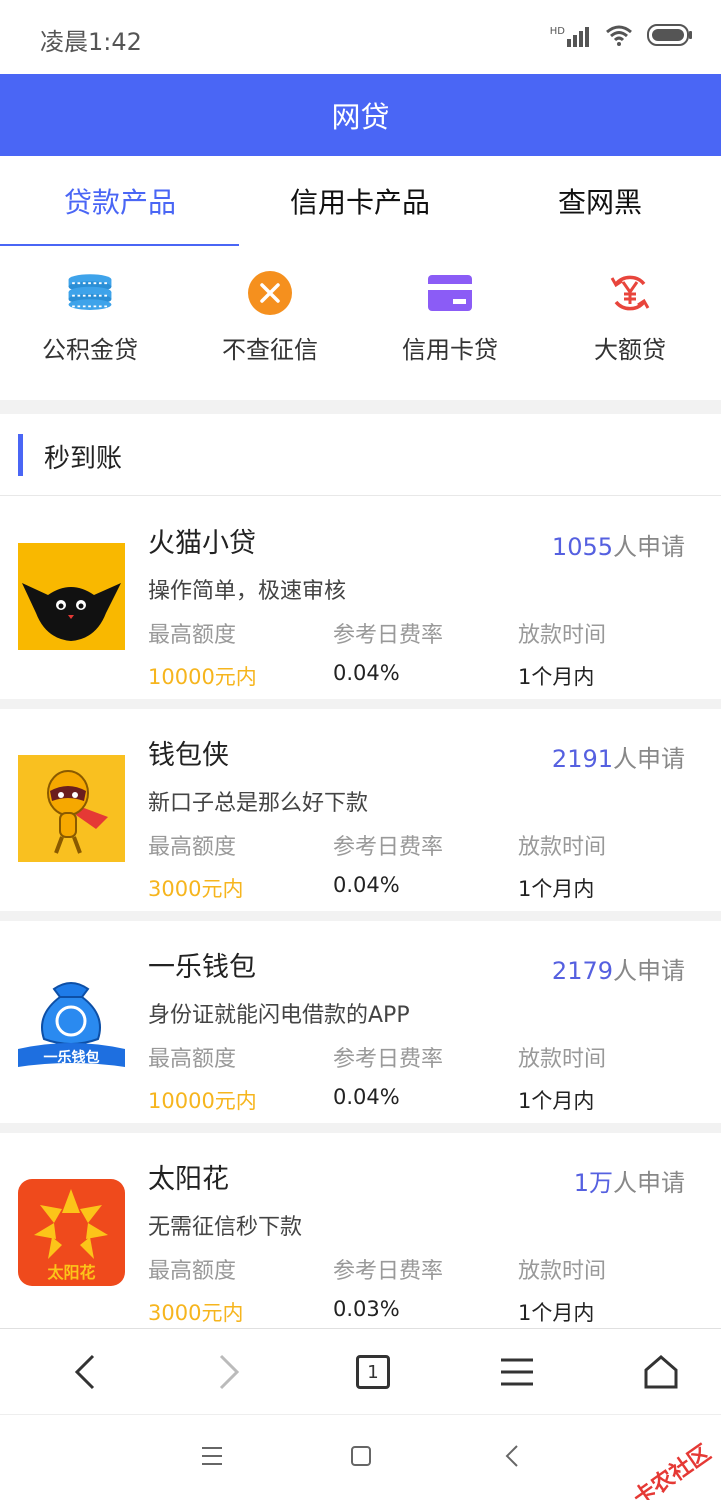 This screenshot has width=721, height=1500. Describe the element at coordinates (20, 455) in the screenshot. I see `section-accent-bar` at that location.